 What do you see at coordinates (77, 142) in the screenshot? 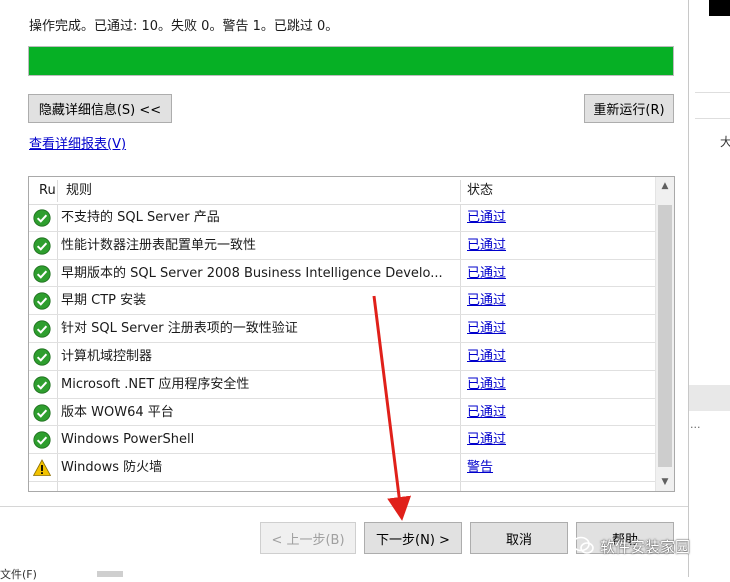
I see `view-detailed-report-link: 查看详细报表(V)` at bounding box center [77, 142].